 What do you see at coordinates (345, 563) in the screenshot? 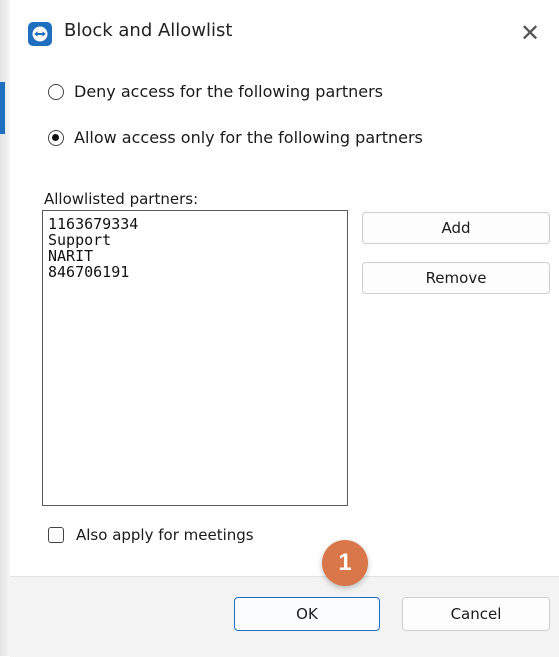
I see `step-number-badge: 1` at bounding box center [345, 563].